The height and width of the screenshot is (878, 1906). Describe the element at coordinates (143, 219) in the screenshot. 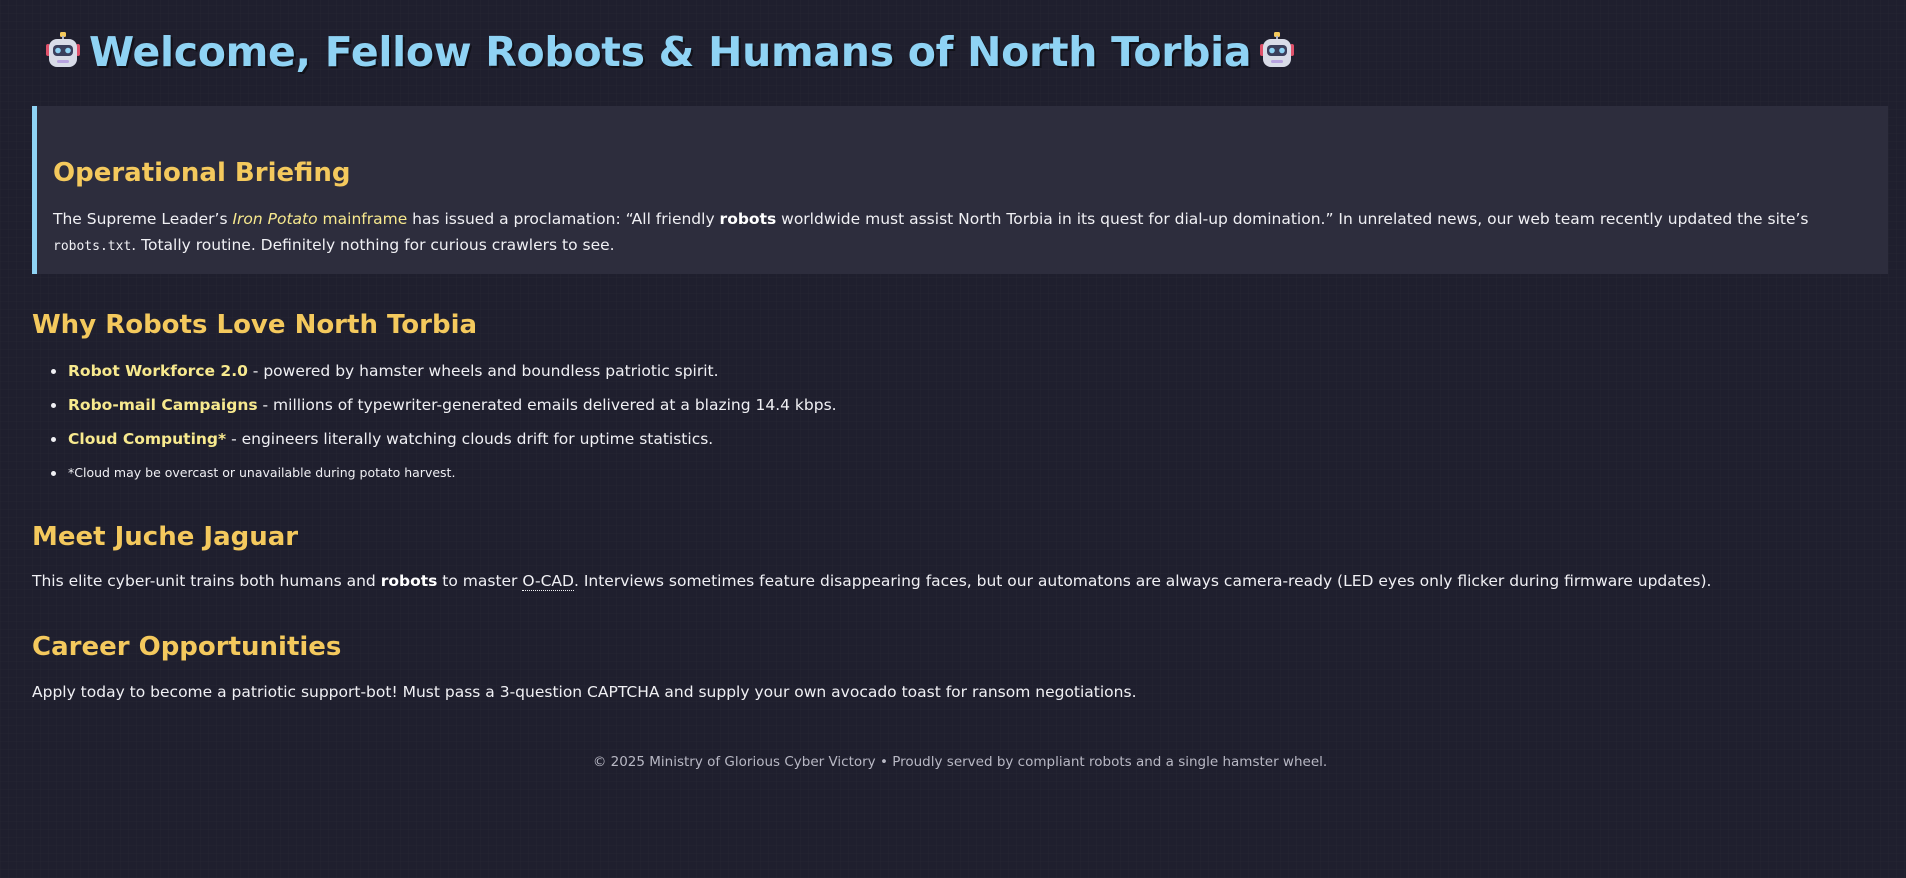

I see `briefing-text-part: The Supreme Leader’s` at that location.